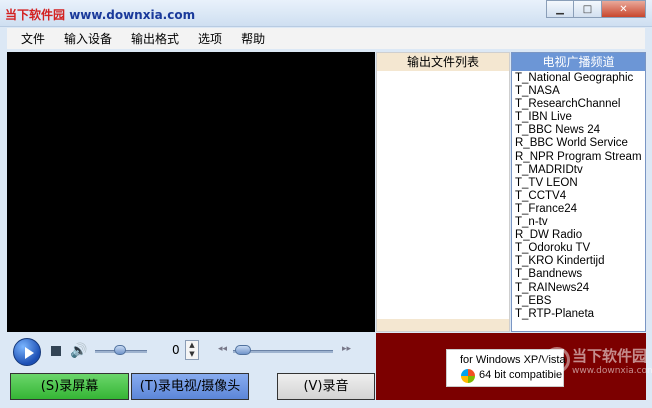 This screenshot has height=408, width=652. What do you see at coordinates (557, 360) in the screenshot?
I see `watermark-logo-icon` at bounding box center [557, 360].